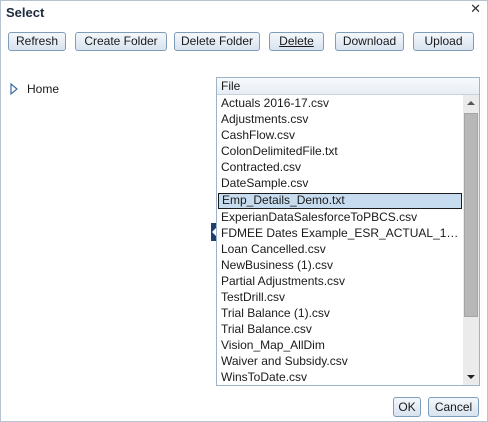  I want to click on file-row: Trial Balance (1).csv, so click(339, 313).